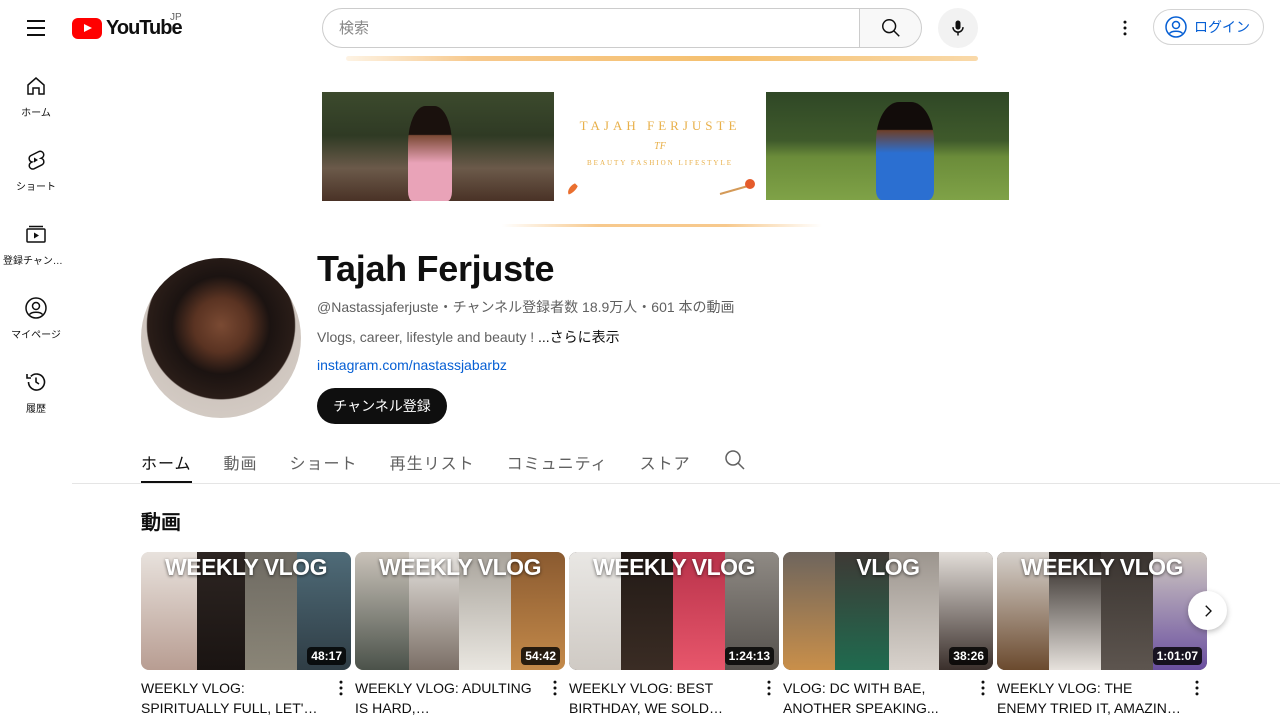 The width and height of the screenshot is (1280, 720). I want to click on channel-tabs: ホーム 動画 ショート 再生リスト コミュニティ ストア, so click(444, 460).